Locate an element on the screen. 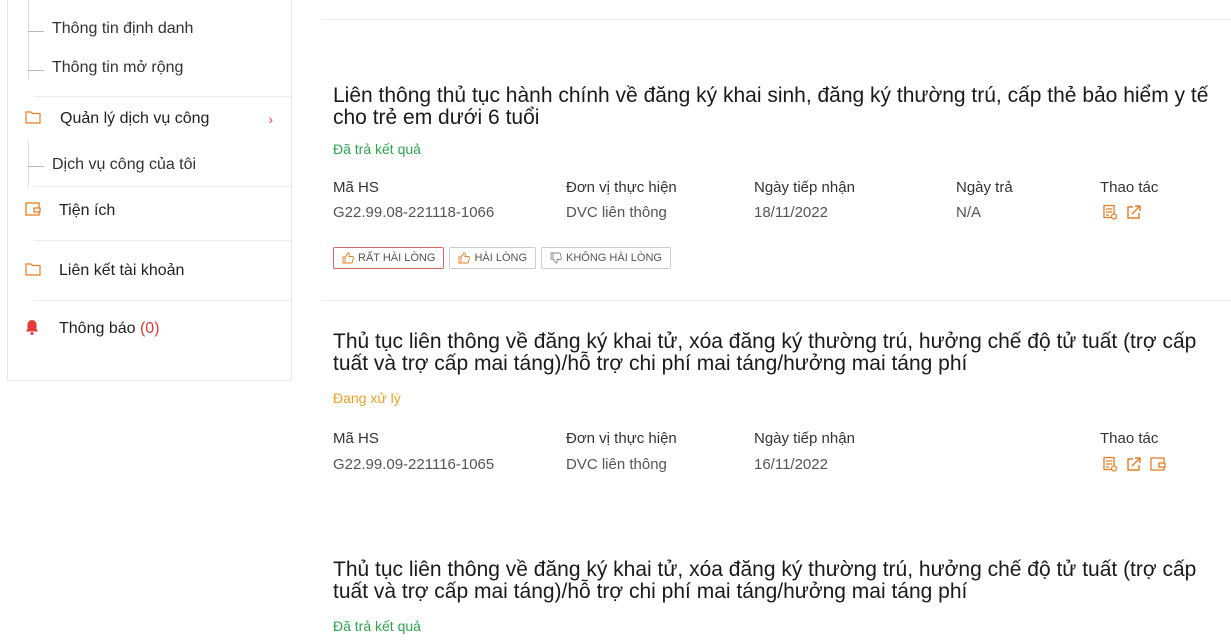 The image size is (1231, 642). rating-label: HÀI LÒNG is located at coordinates (501, 258).